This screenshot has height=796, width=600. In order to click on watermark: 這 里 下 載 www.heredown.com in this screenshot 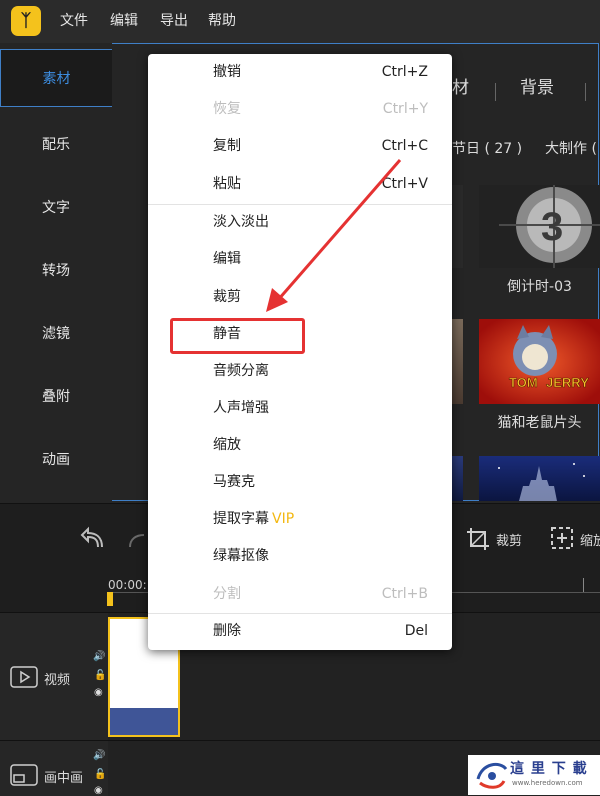, I will do `click(534, 775)`.